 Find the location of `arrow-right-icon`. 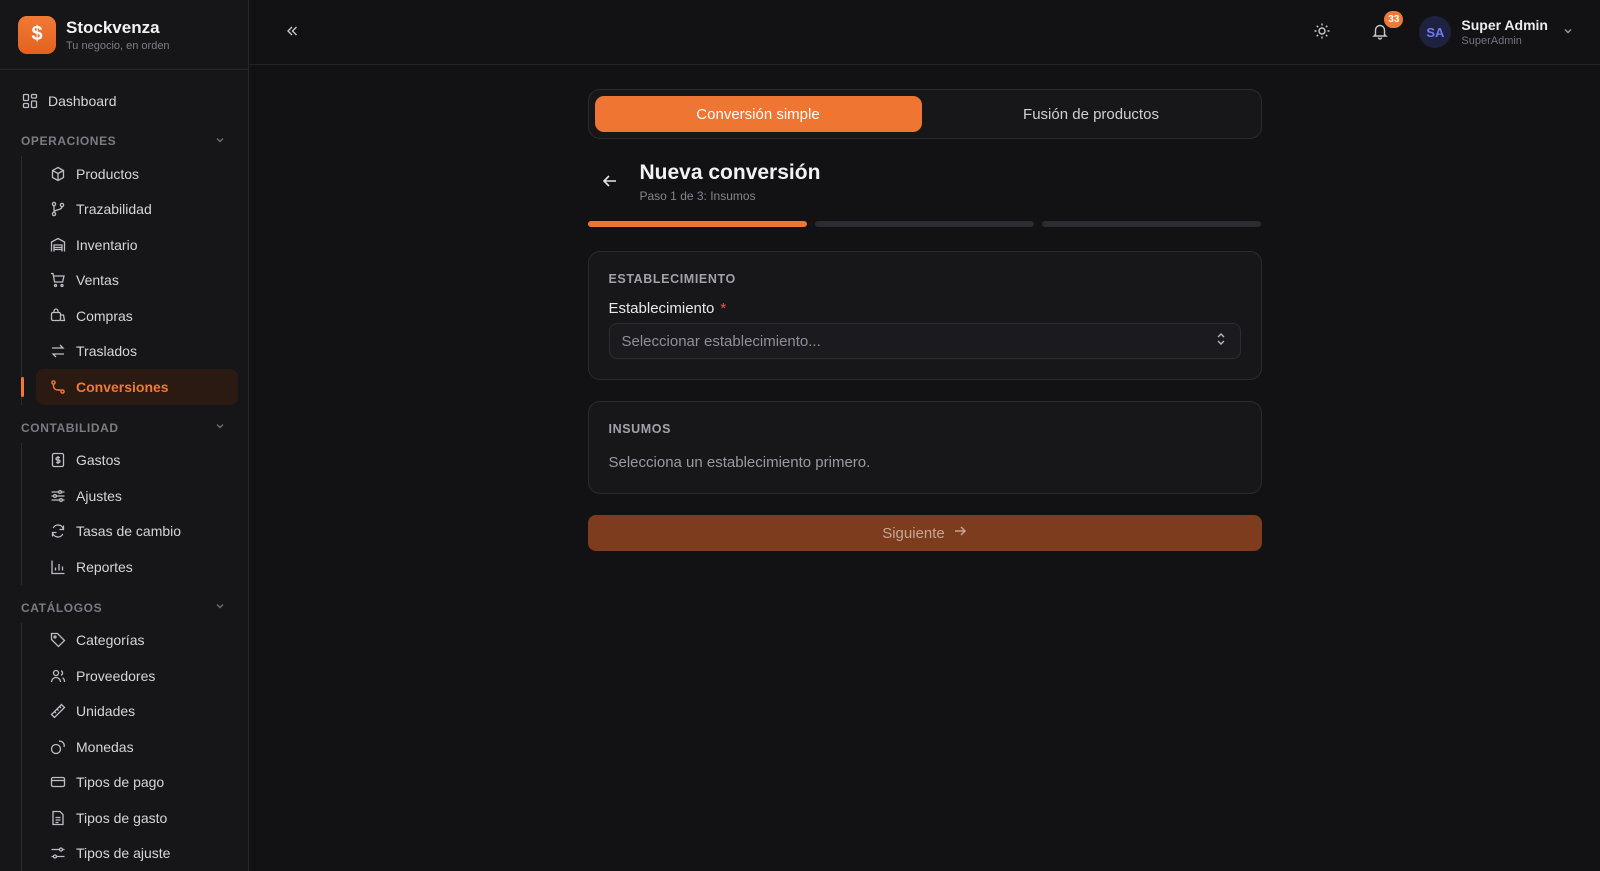

arrow-right-icon is located at coordinates (960, 533).